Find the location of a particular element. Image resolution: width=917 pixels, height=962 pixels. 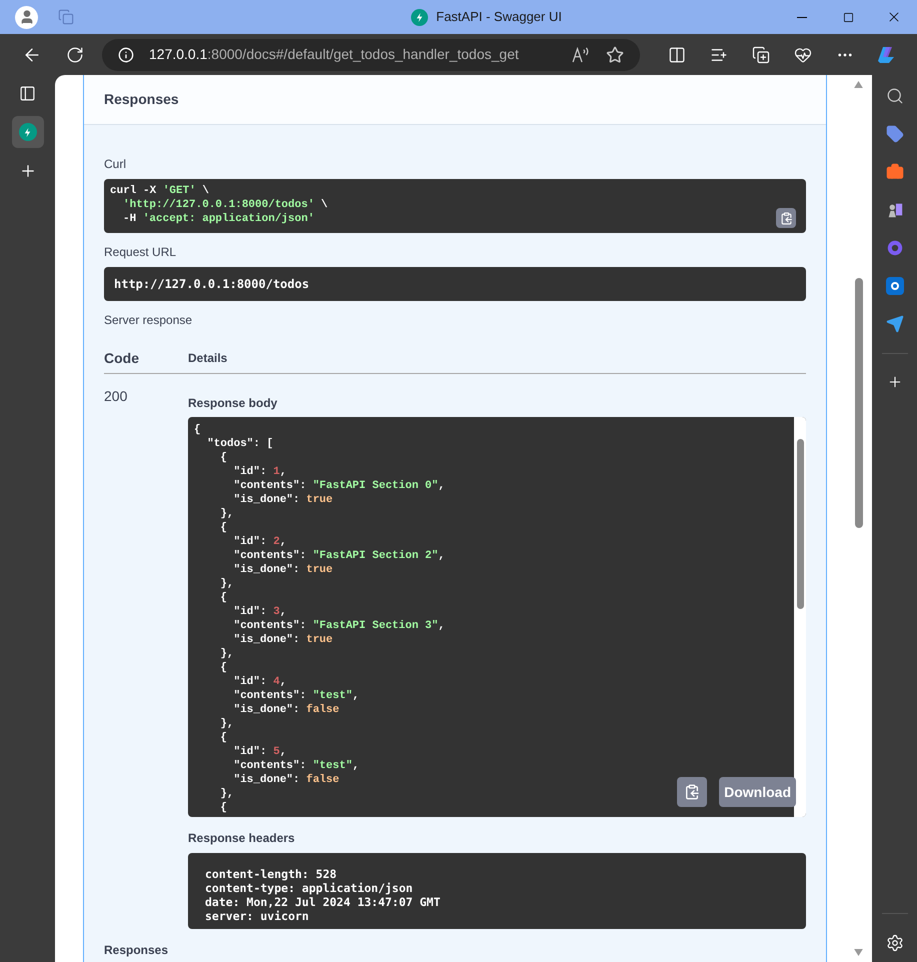

code-line: "id": 2, is located at coordinates (259, 542).